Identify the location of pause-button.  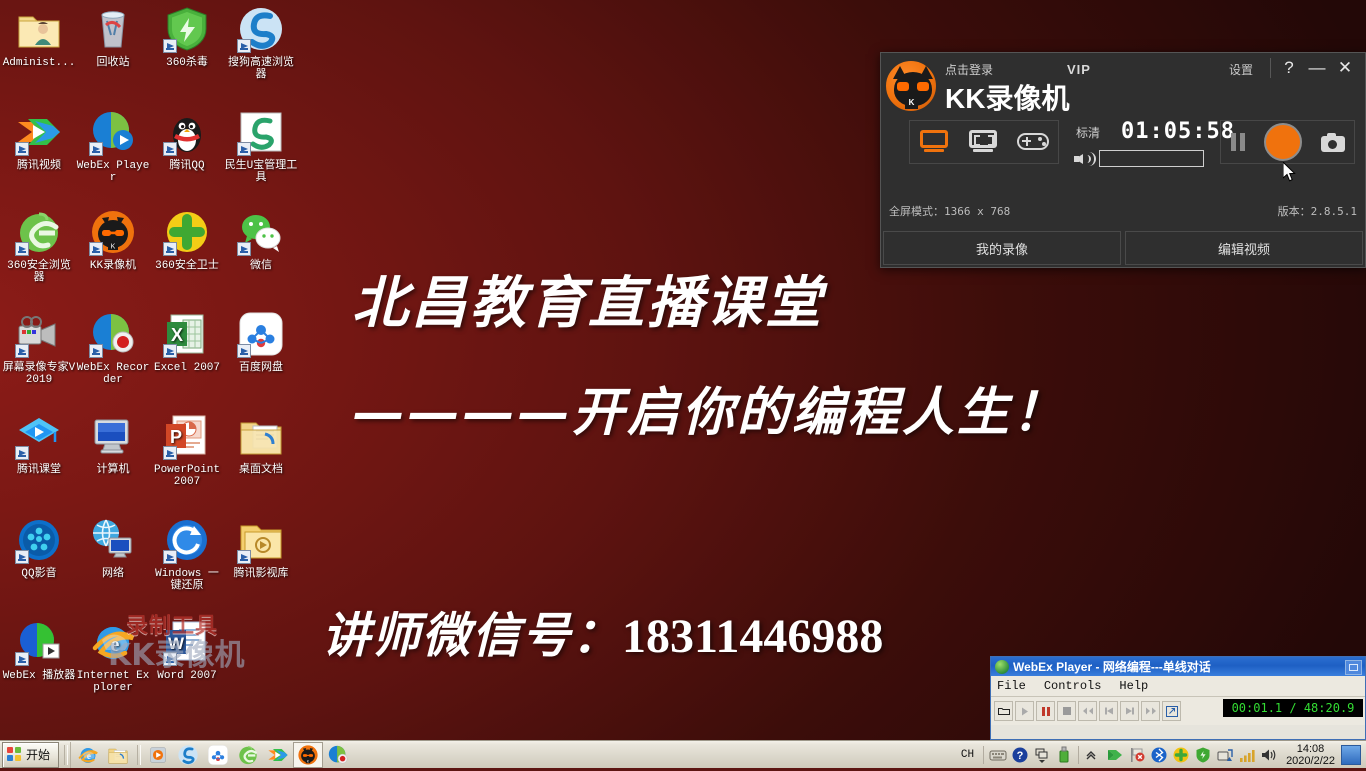
(1238, 142).